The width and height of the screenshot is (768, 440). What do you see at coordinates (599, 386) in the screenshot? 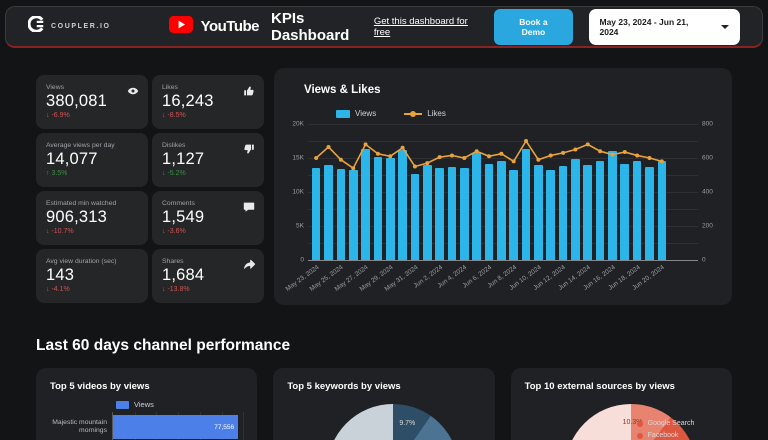
I see `top-sources-title: Top 10 external sources by views` at bounding box center [599, 386].